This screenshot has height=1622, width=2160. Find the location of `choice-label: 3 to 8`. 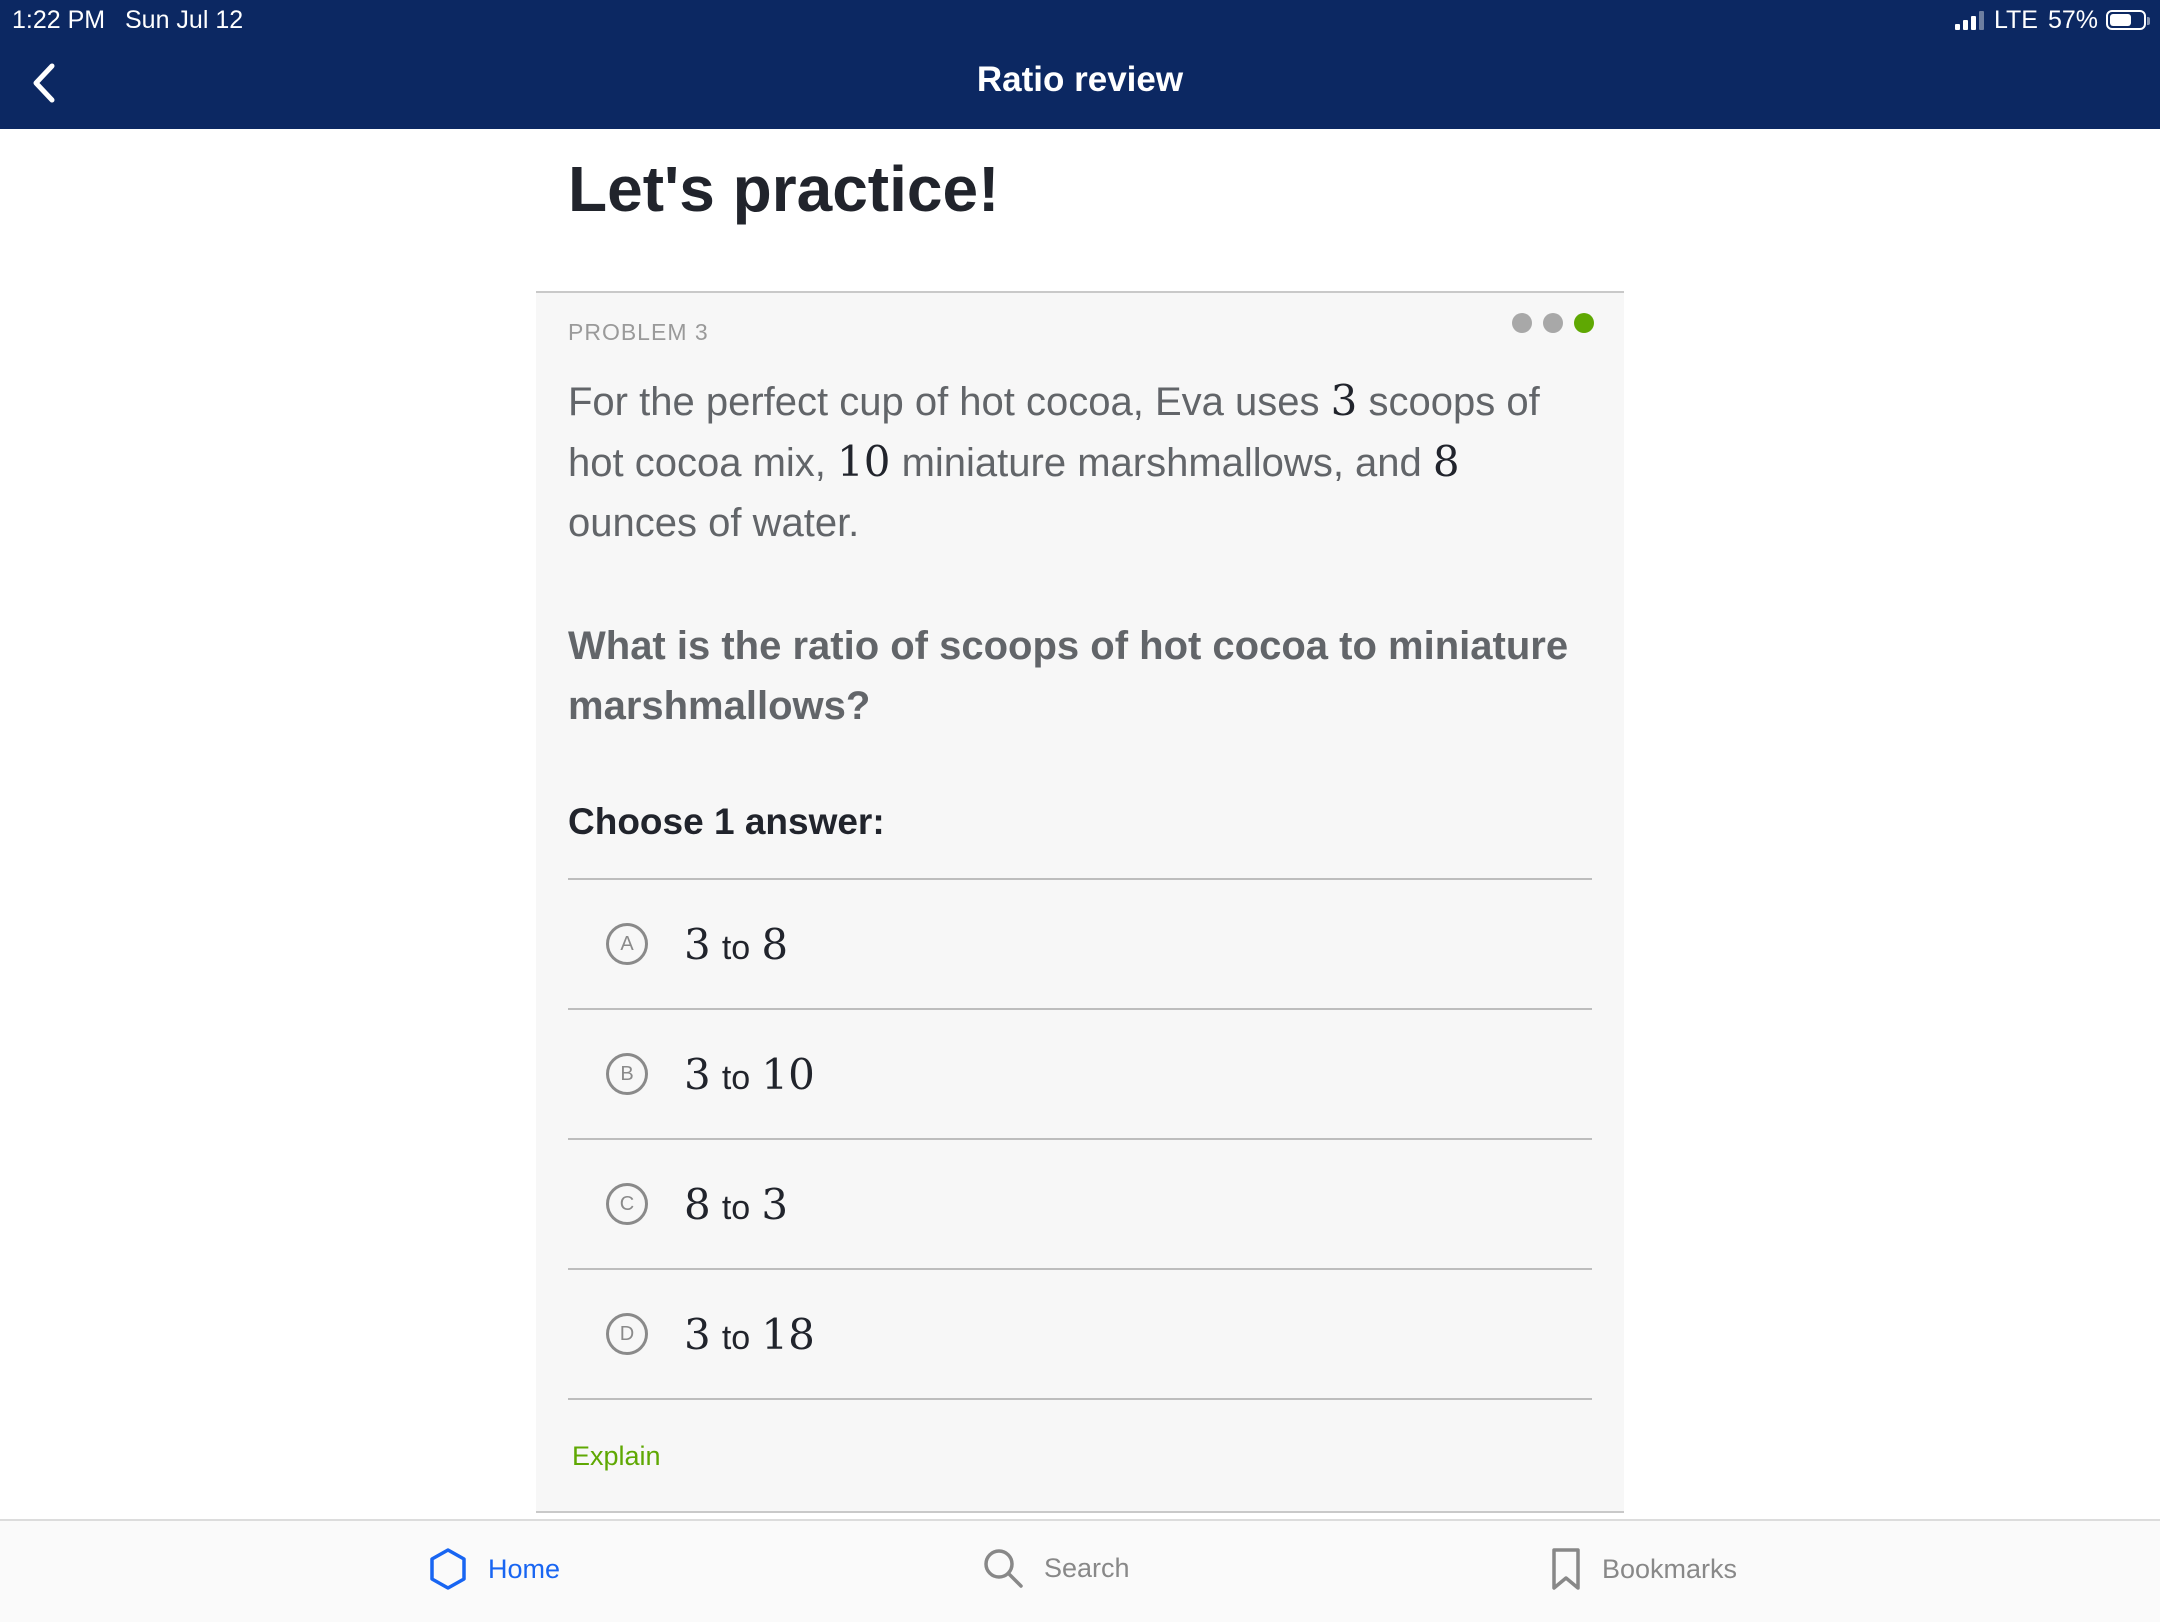

choice-label: 3 to 8 is located at coordinates (736, 944).